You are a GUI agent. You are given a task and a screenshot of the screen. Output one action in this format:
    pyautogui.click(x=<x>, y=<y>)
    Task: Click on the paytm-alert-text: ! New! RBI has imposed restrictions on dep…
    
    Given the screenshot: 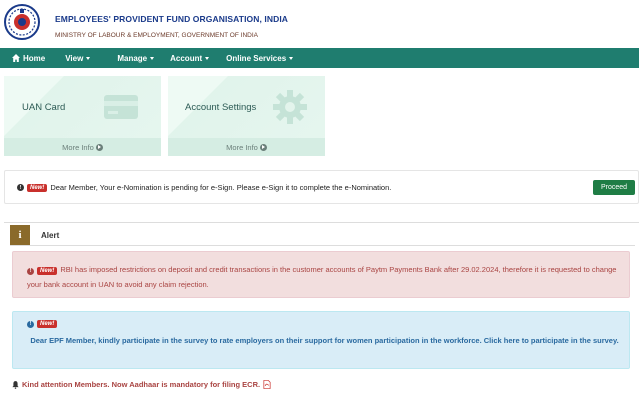 What is the action you would take?
    pyautogui.click(x=324, y=277)
    